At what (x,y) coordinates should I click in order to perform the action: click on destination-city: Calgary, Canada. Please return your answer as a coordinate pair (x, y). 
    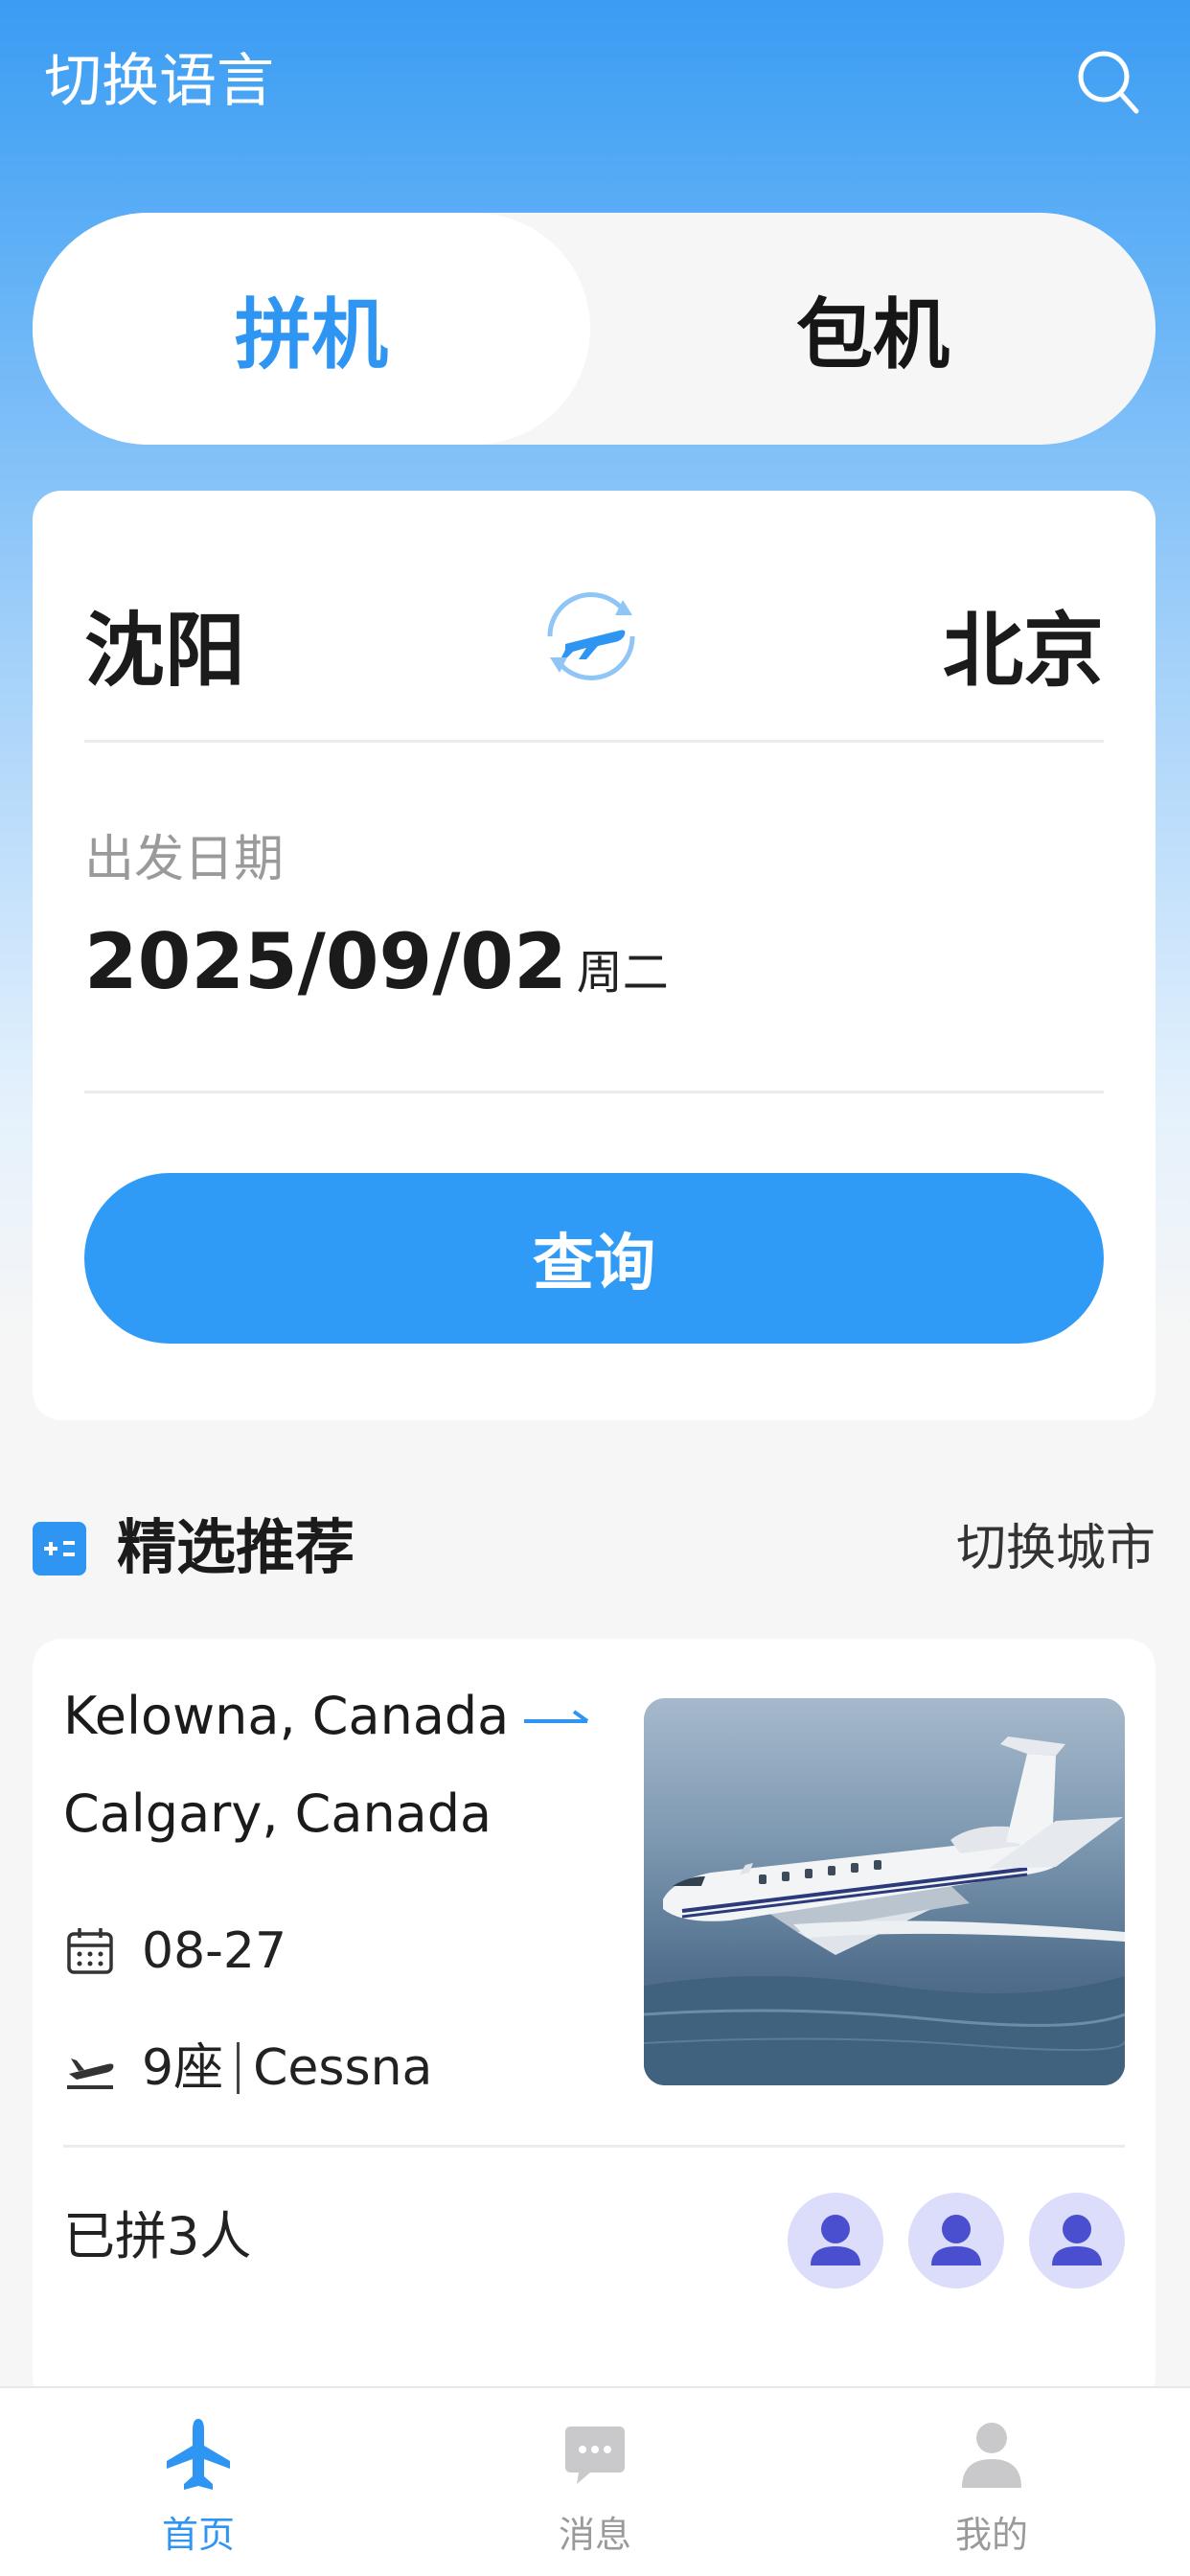
    Looking at the image, I should click on (278, 1813).